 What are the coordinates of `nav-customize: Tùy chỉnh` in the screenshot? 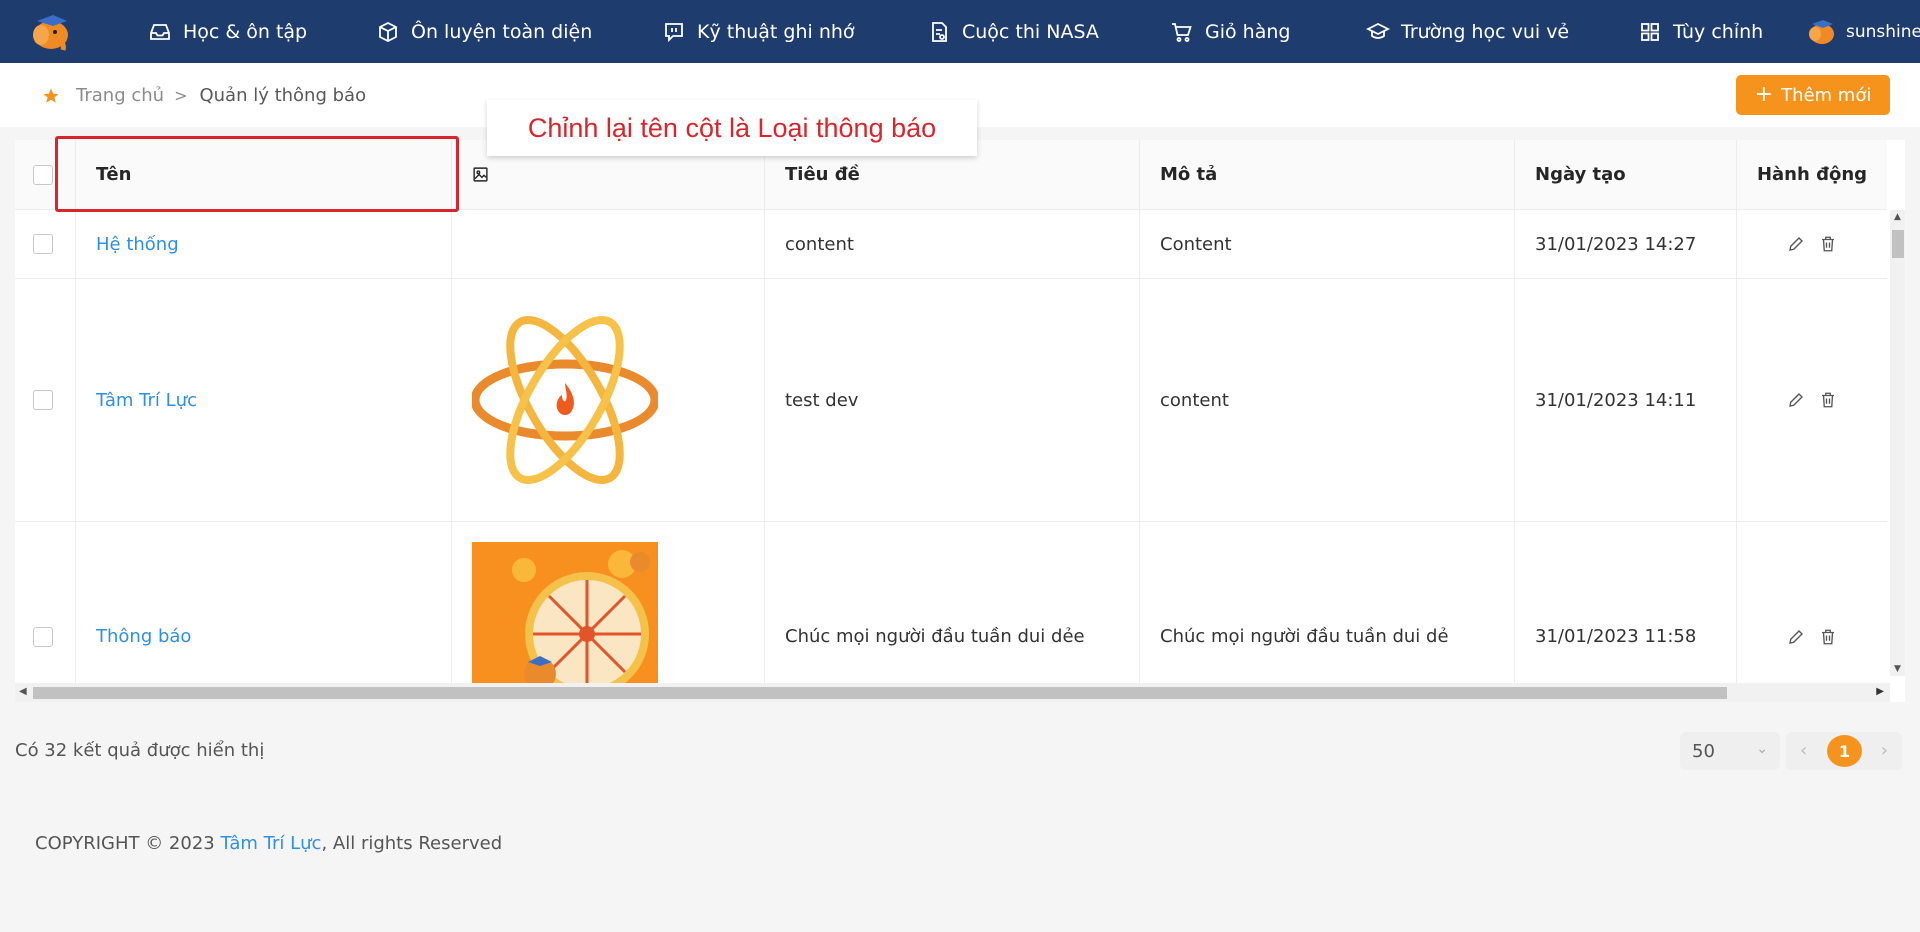 It's located at (1700, 31).